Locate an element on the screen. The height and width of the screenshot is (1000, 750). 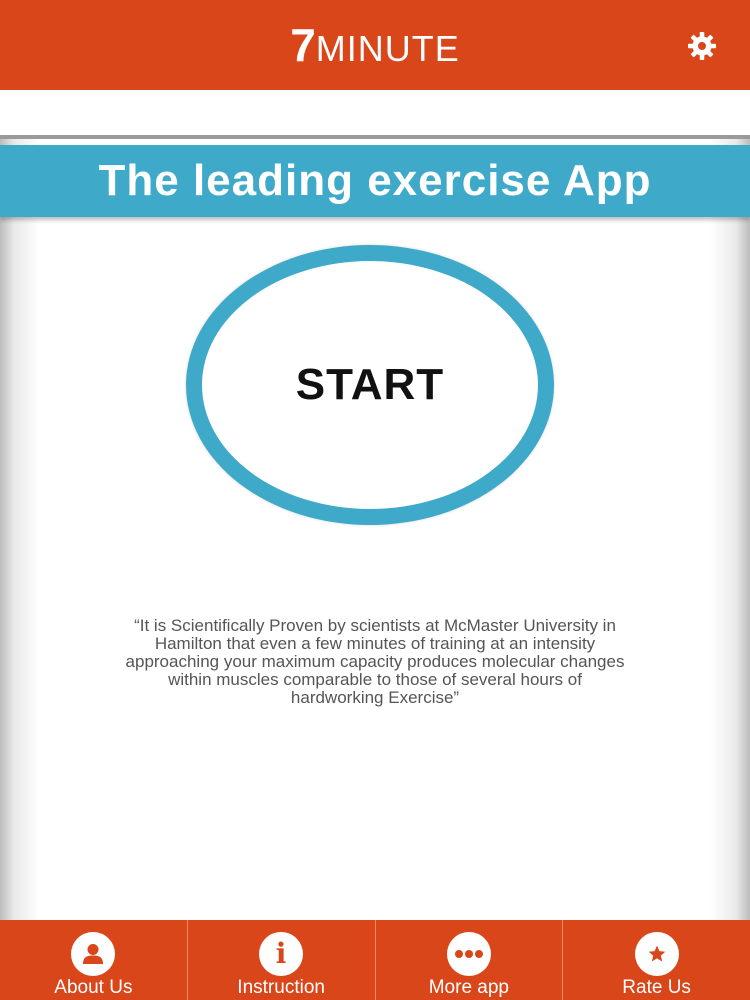
tab-about-us: About Us is located at coordinates (93, 960).